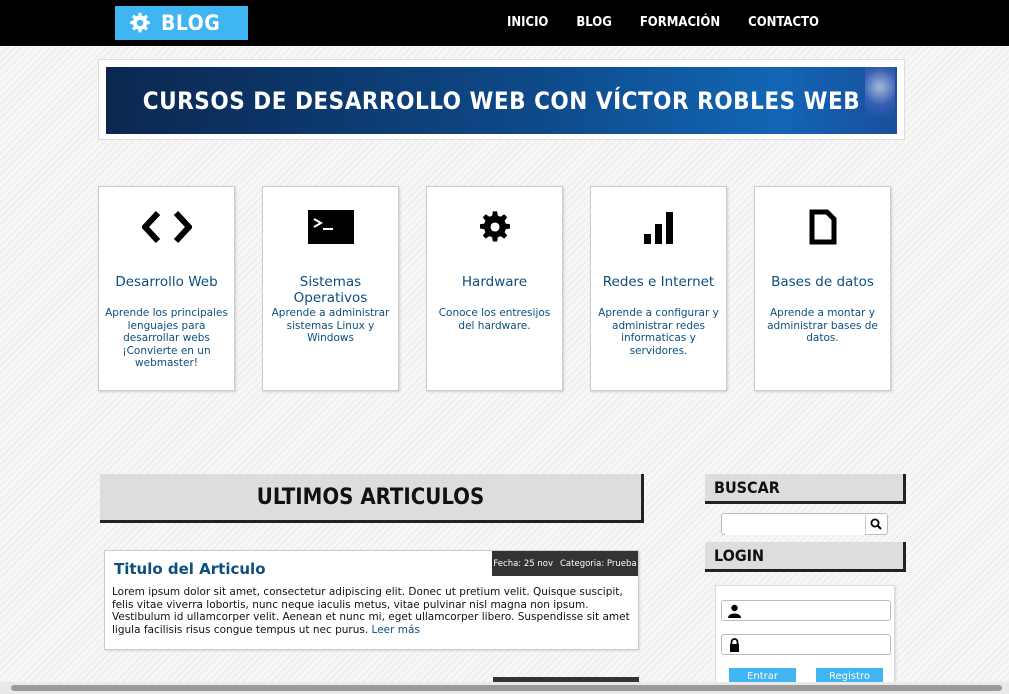 This screenshot has height=694, width=1009. What do you see at coordinates (330, 227) in the screenshot?
I see `terminal-icon` at bounding box center [330, 227].